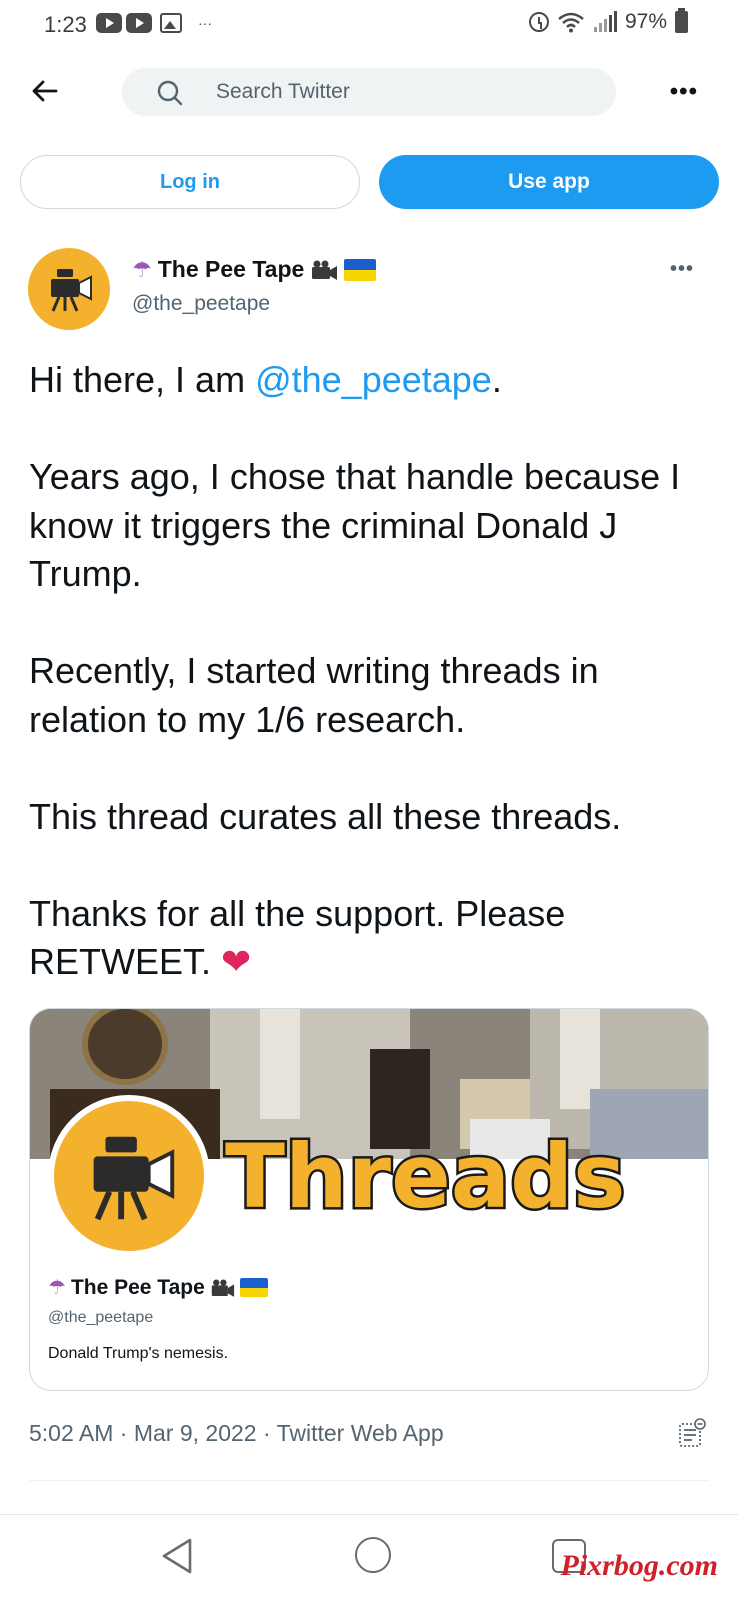  What do you see at coordinates (373, 1555) in the screenshot?
I see `nav-home-icon` at bounding box center [373, 1555].